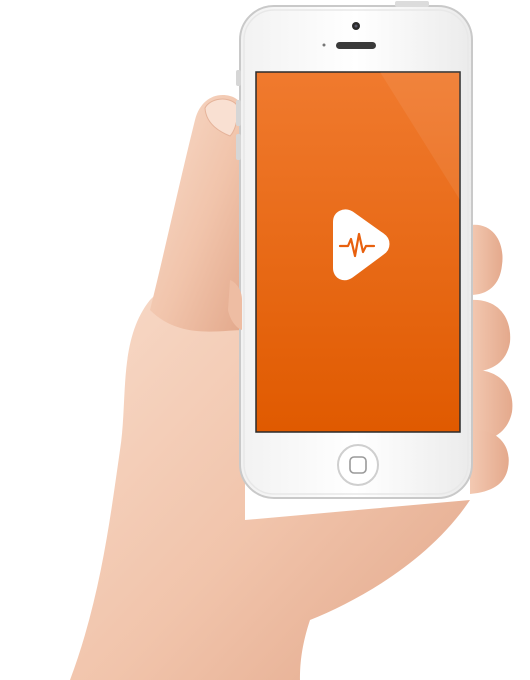  I want to click on home-button, so click(358, 465).